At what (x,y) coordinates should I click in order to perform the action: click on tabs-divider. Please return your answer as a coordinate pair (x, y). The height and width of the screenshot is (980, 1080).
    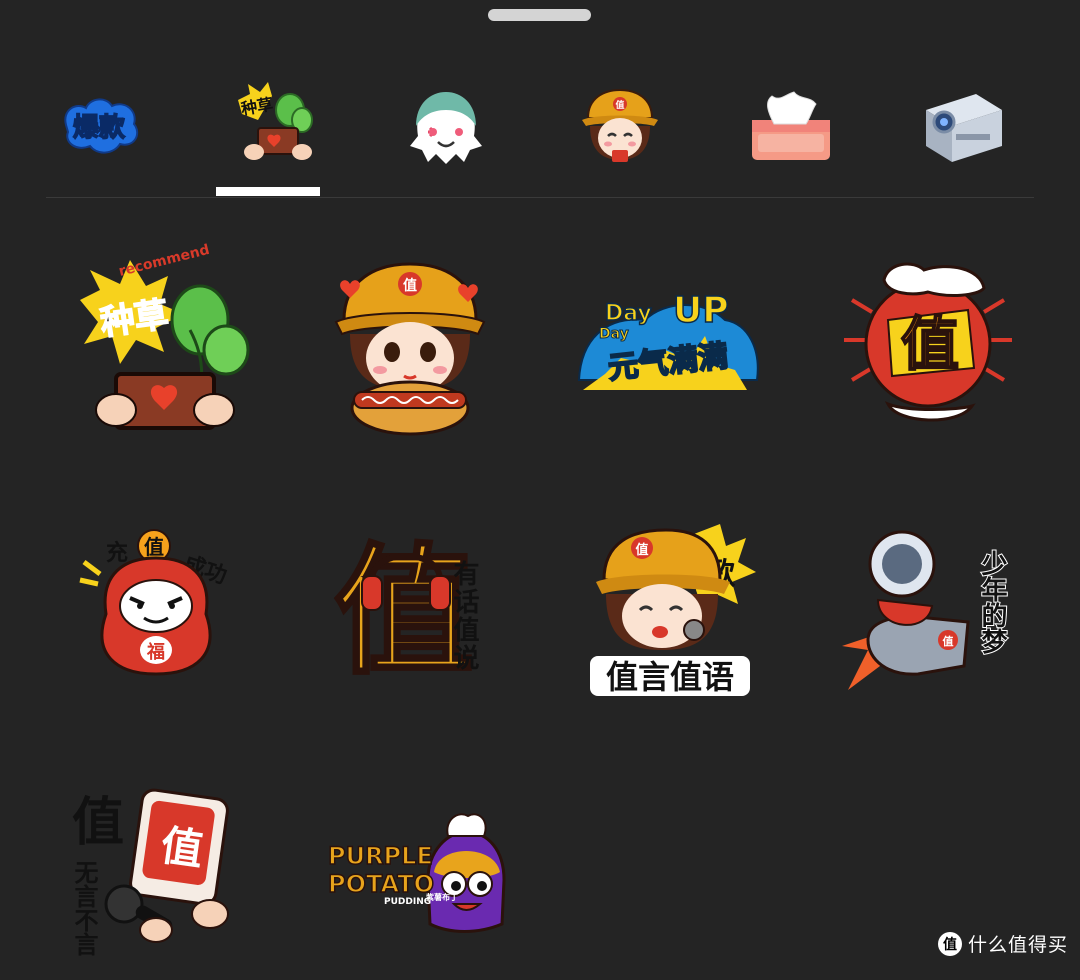
    Looking at the image, I should click on (540, 197).